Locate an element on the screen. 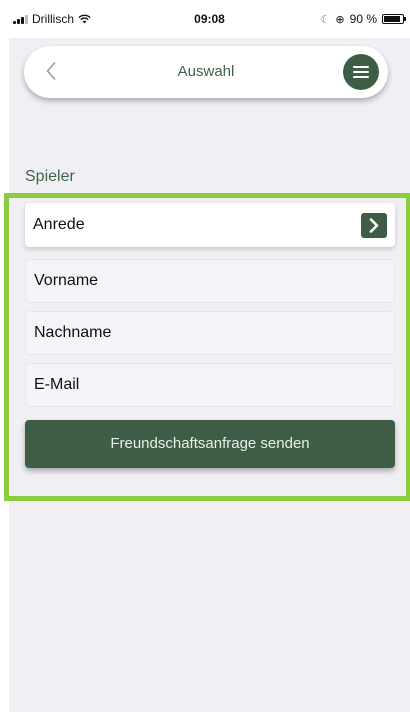 This screenshot has height=712, width=410. status-bar: Drillisch 09:08 ☾ ⊕ 90 % is located at coordinates (209, 19).